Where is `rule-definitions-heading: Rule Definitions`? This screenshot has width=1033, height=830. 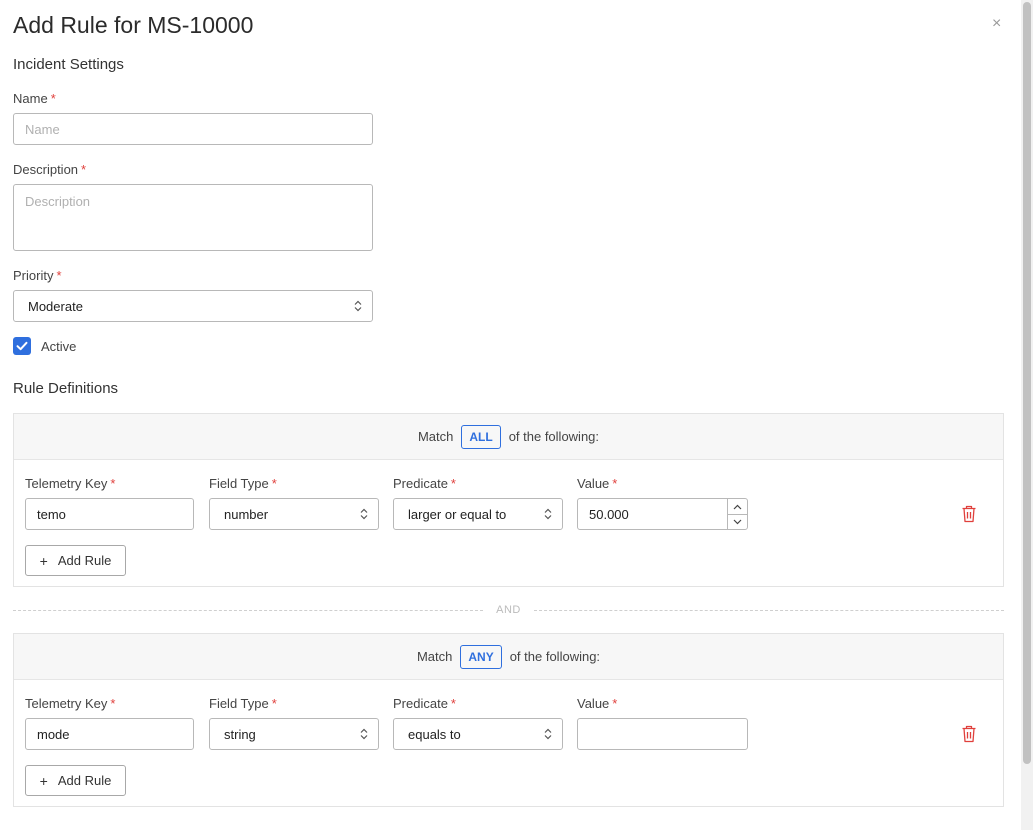 rule-definitions-heading: Rule Definitions is located at coordinates (66, 388).